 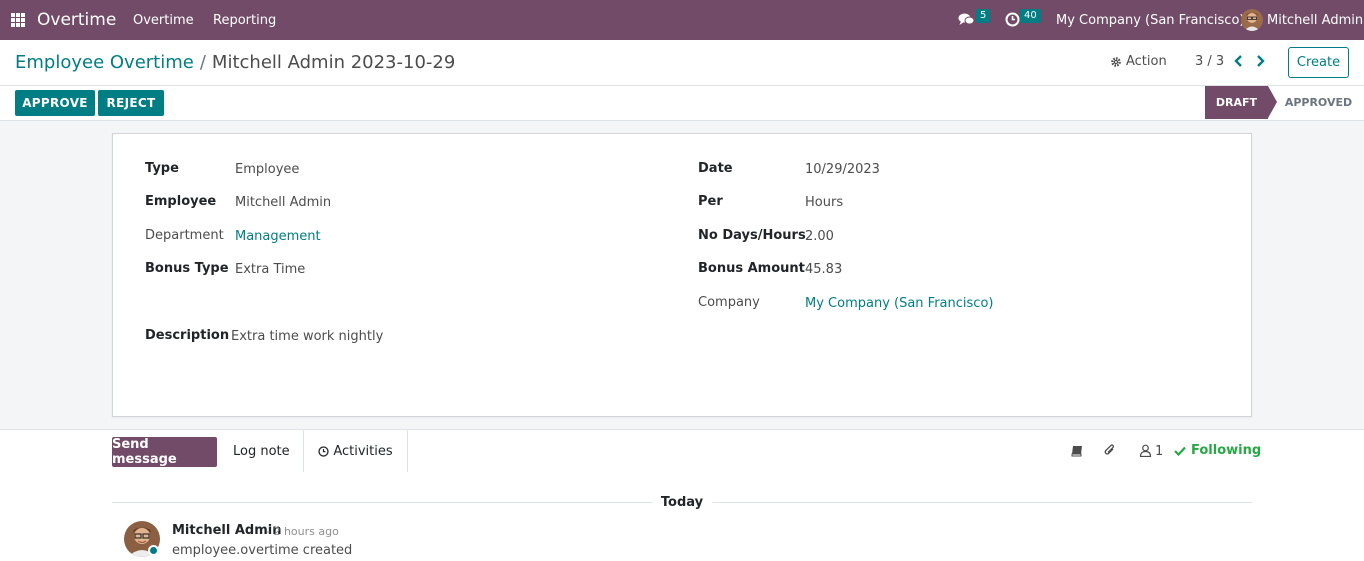 I want to click on user-menu-name: Mitchell Admin, so click(x=1315, y=20).